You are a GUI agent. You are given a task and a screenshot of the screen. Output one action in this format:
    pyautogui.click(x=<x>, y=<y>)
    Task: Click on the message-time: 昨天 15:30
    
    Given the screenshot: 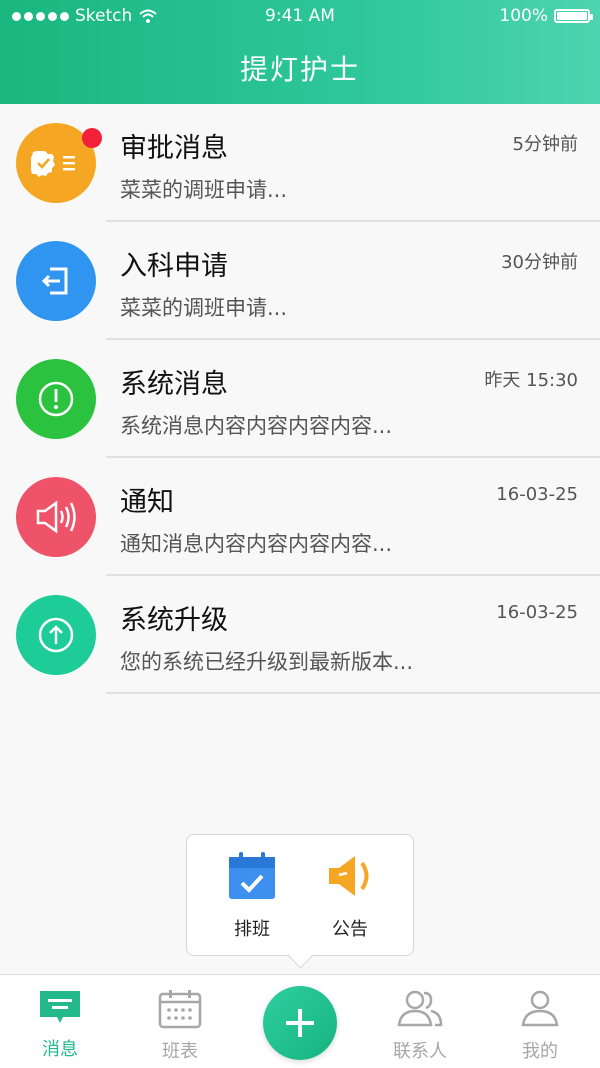 What is the action you would take?
    pyautogui.click(x=531, y=380)
    